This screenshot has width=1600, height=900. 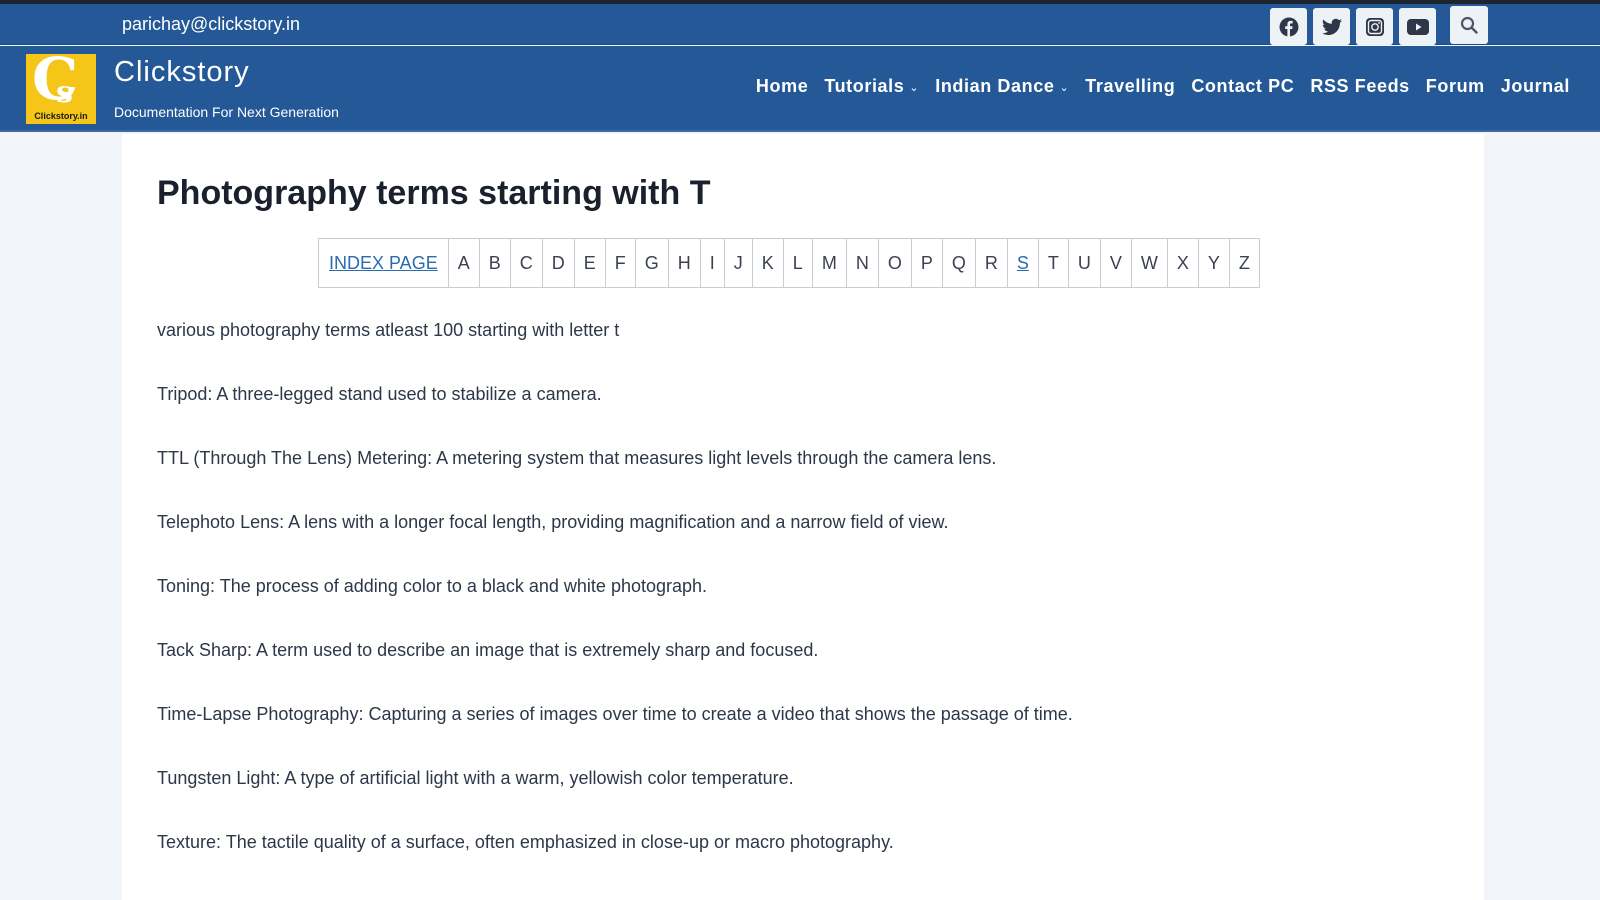 I want to click on facebook-icon, so click(x=1288, y=27).